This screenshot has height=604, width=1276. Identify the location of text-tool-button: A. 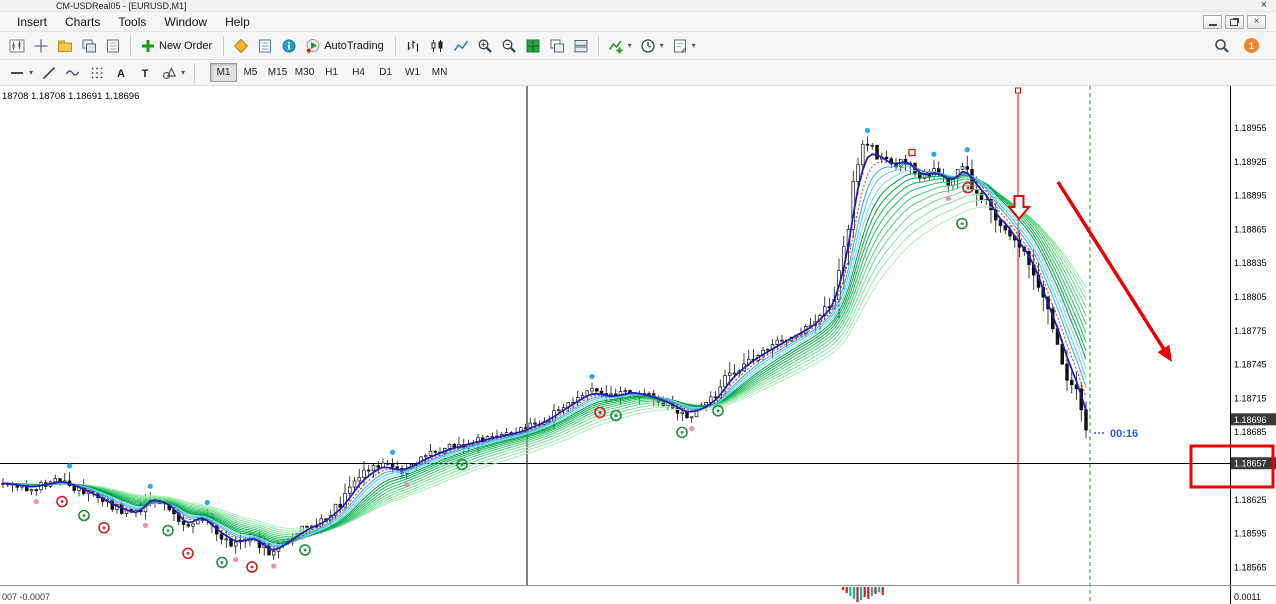
(121, 73).